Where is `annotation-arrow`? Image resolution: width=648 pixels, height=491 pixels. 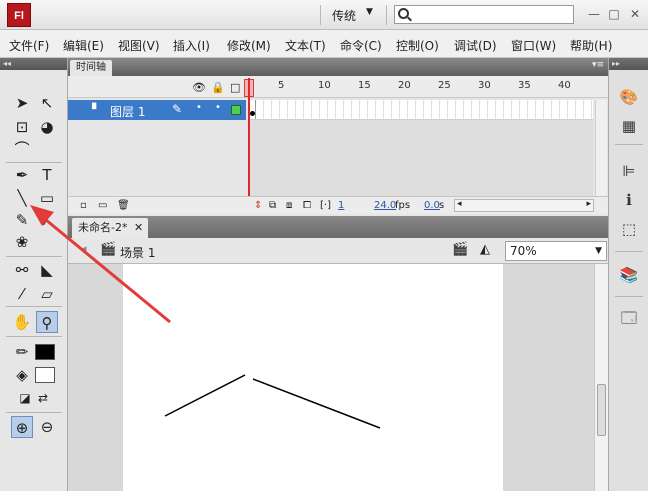
annotation-arrow is located at coordinates (105, 268).